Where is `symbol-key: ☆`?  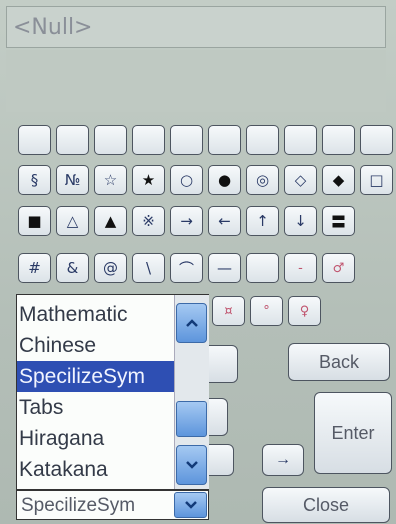 symbol-key: ☆ is located at coordinates (110, 180).